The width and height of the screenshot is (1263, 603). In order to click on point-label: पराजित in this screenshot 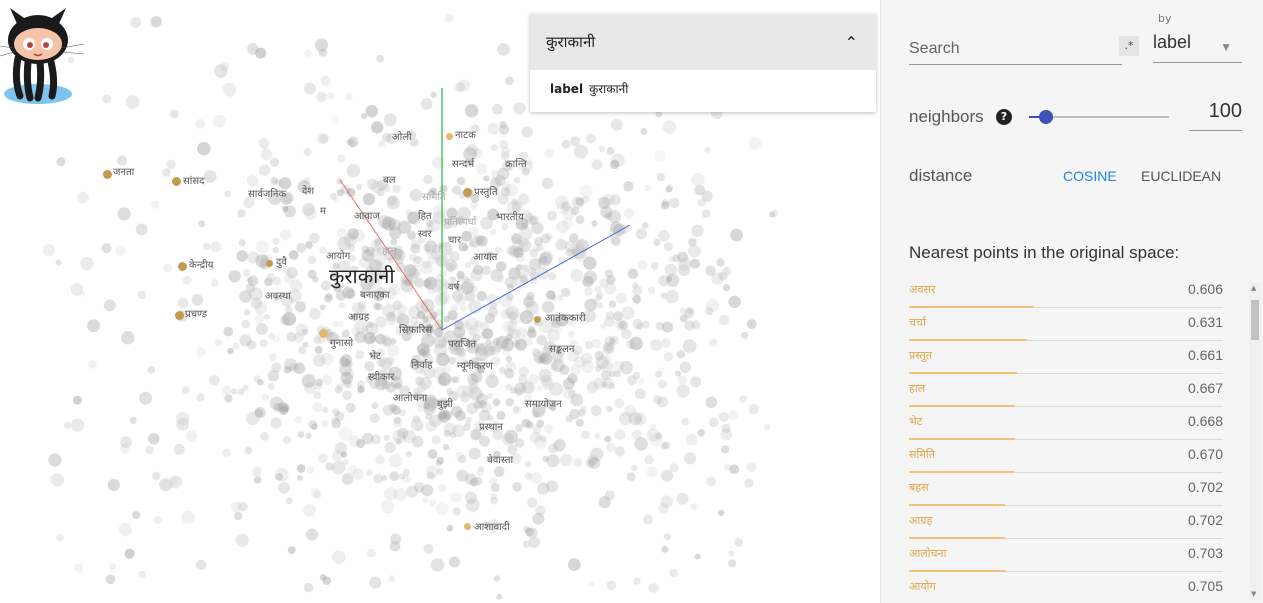, I will do `click(462, 345)`.